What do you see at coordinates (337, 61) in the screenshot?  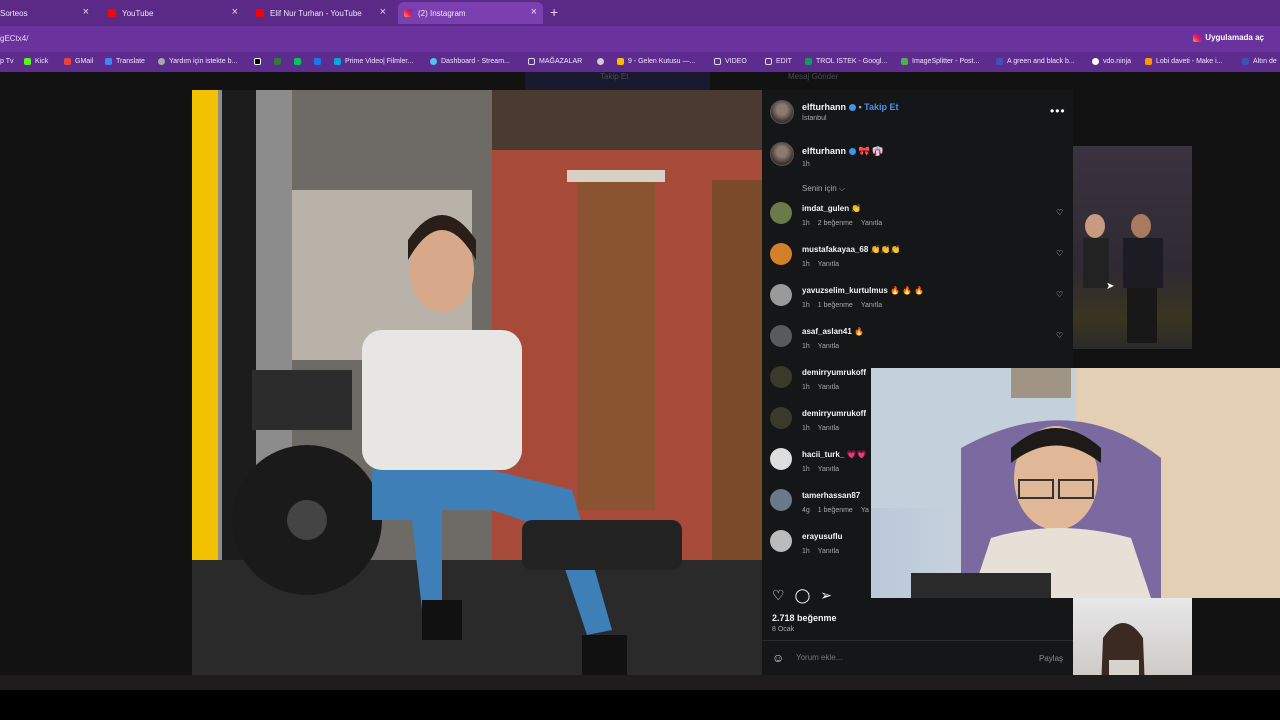 I see `prime-video-icon` at bounding box center [337, 61].